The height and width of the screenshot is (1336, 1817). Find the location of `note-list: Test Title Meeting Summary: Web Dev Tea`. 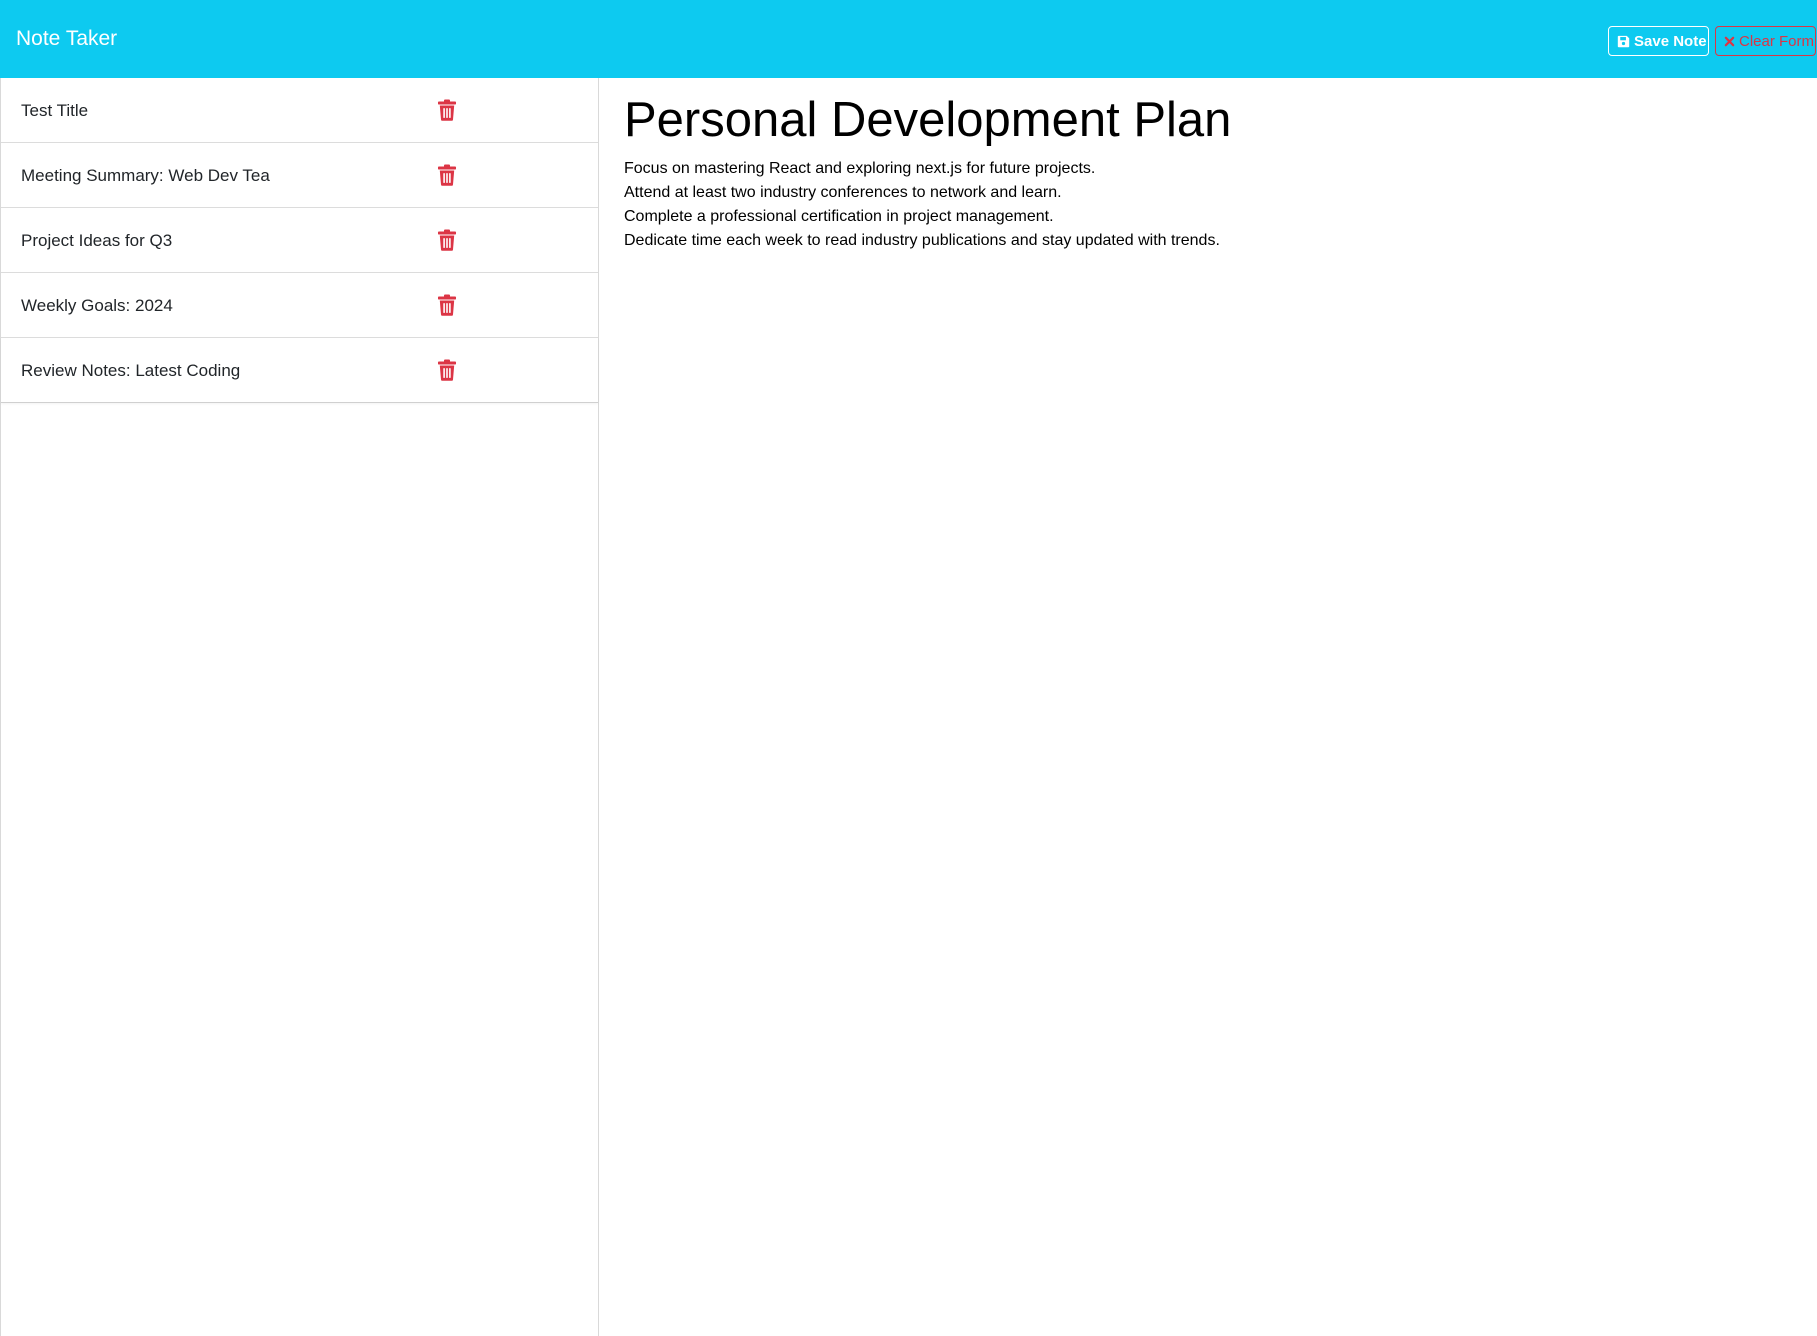

note-list: Test Title Meeting Summary: Web Dev Tea is located at coordinates (299, 240).